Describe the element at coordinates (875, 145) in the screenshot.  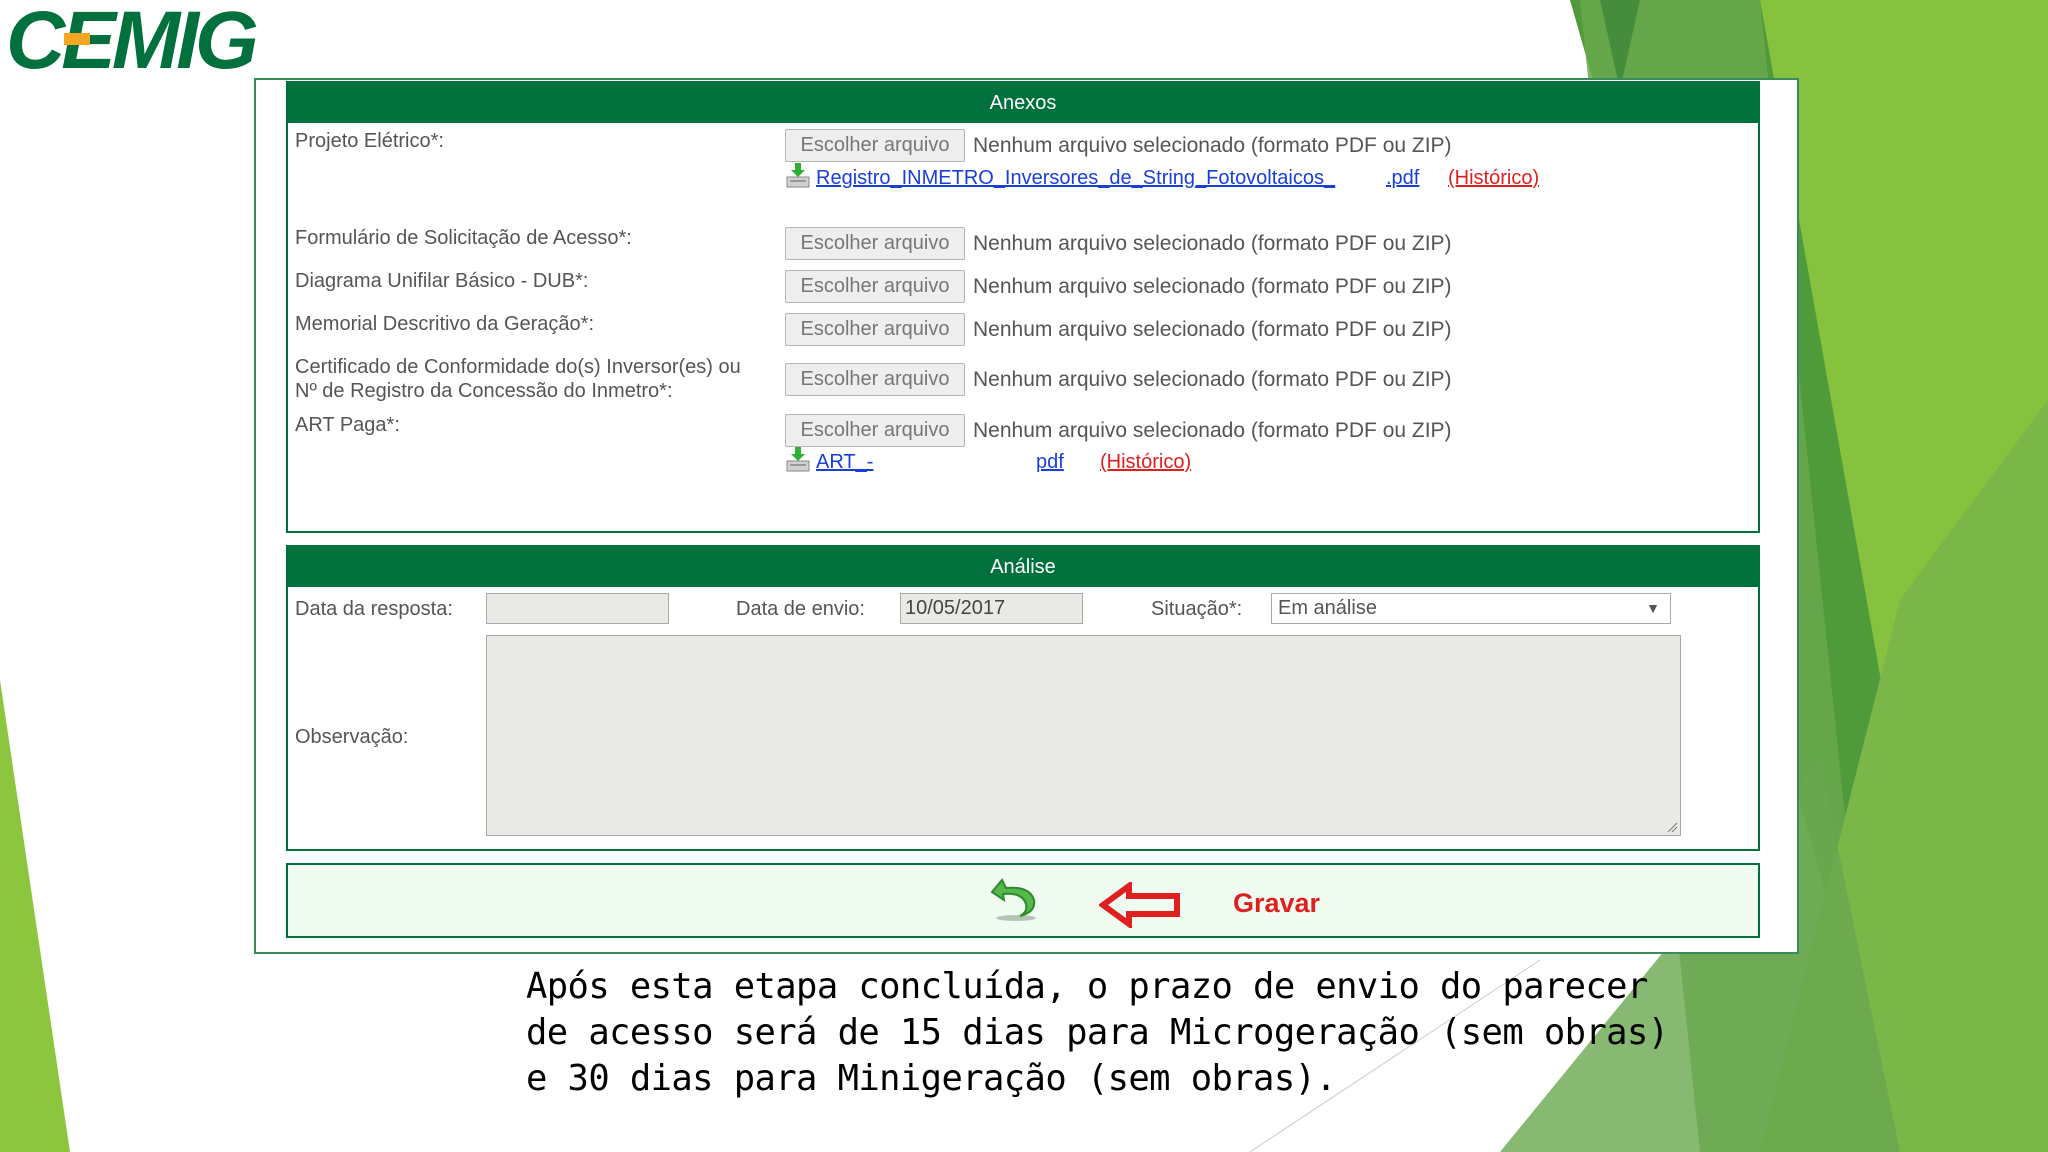
I see `projeto-eletrico-file-button: Escolher arquivo` at that location.